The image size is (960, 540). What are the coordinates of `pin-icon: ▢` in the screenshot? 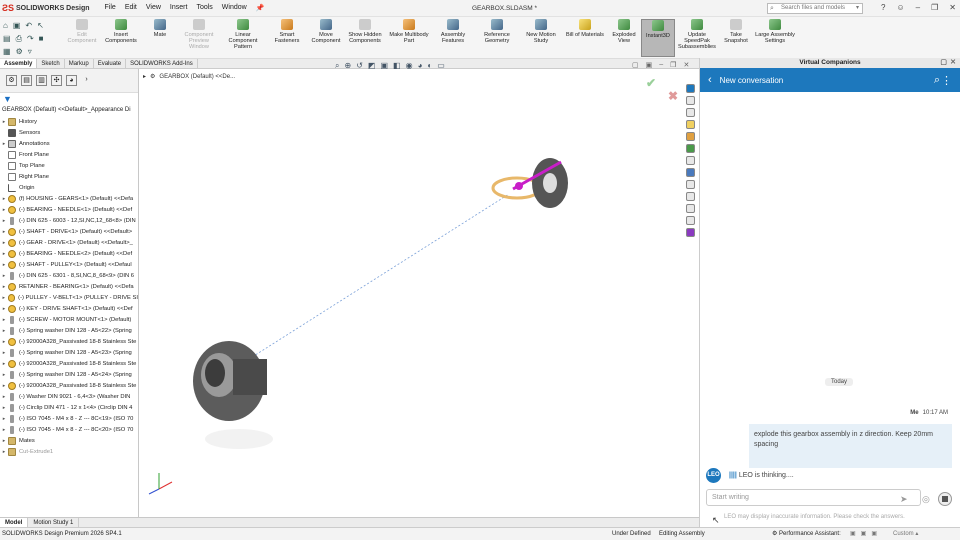 It's located at (943, 63).